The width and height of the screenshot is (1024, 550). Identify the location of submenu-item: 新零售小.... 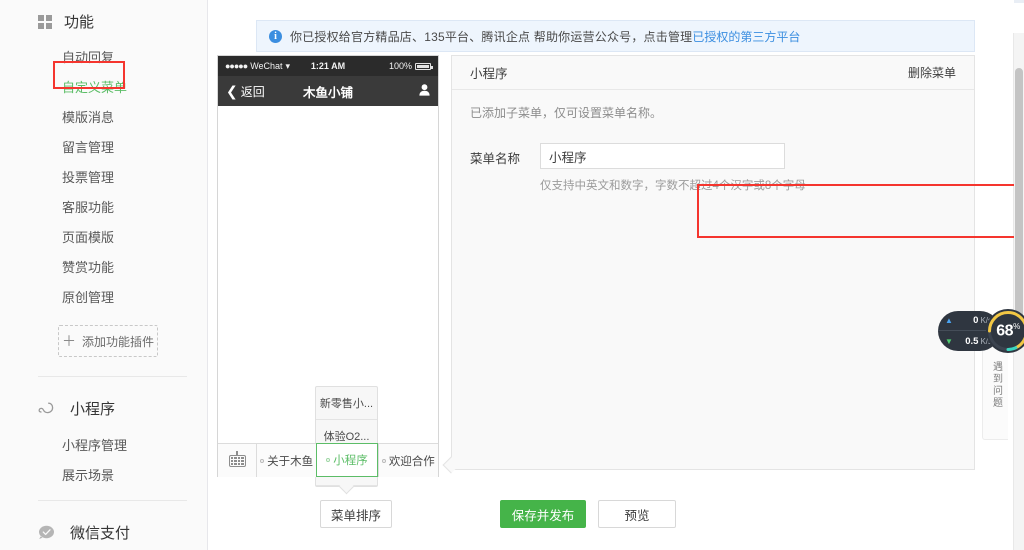
(346, 403).